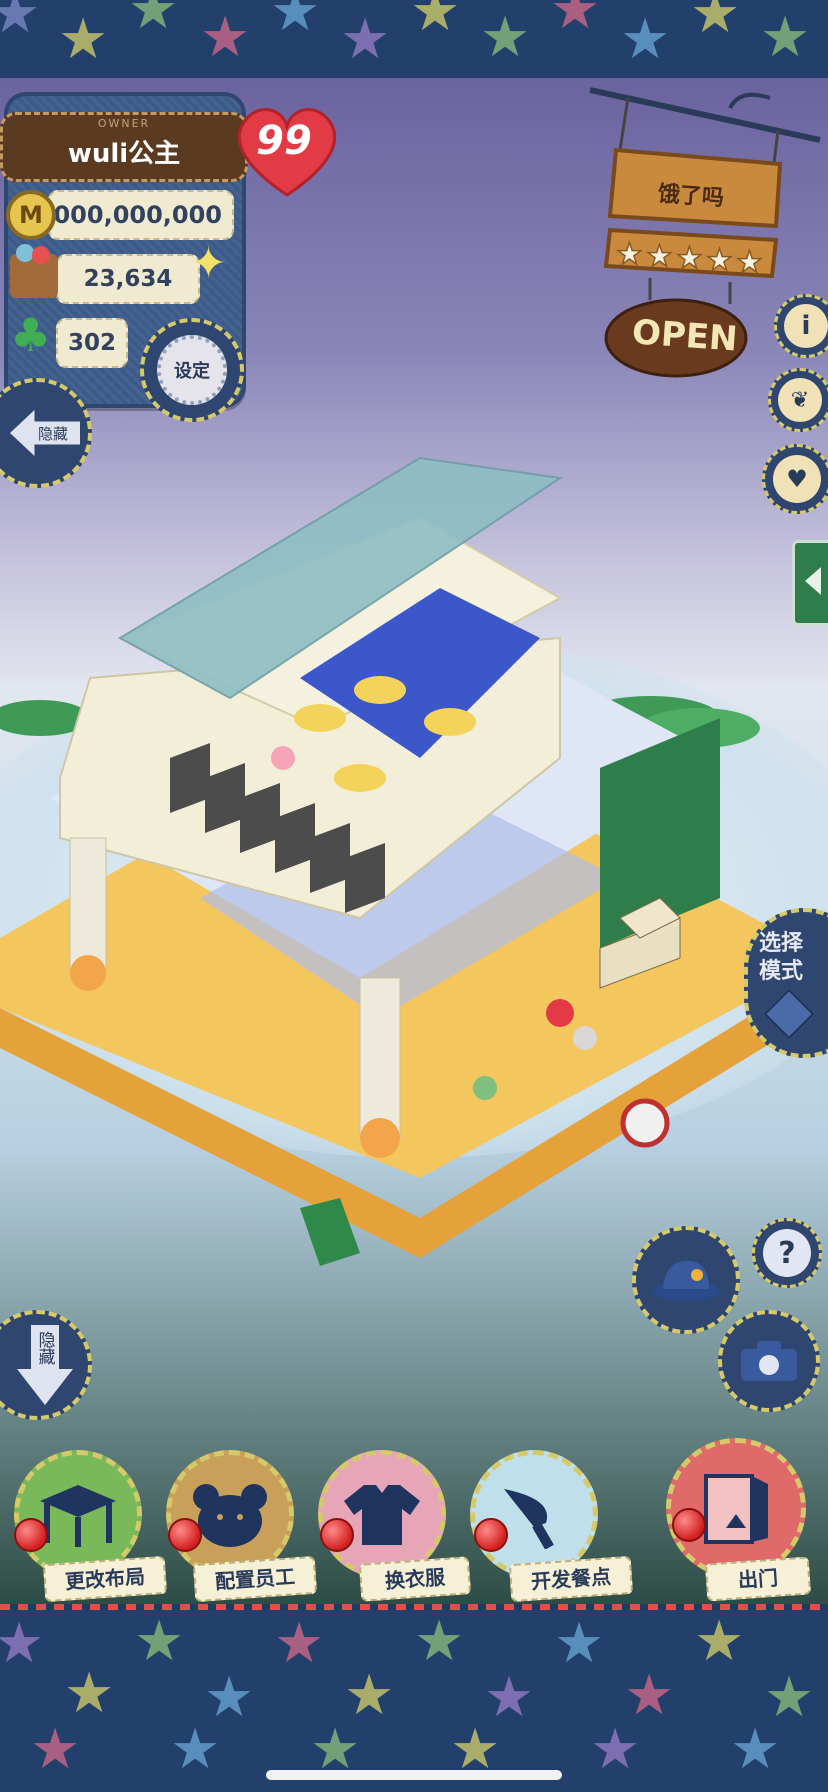  What do you see at coordinates (230, 1515) in the screenshot?
I see `bear-icon` at bounding box center [230, 1515].